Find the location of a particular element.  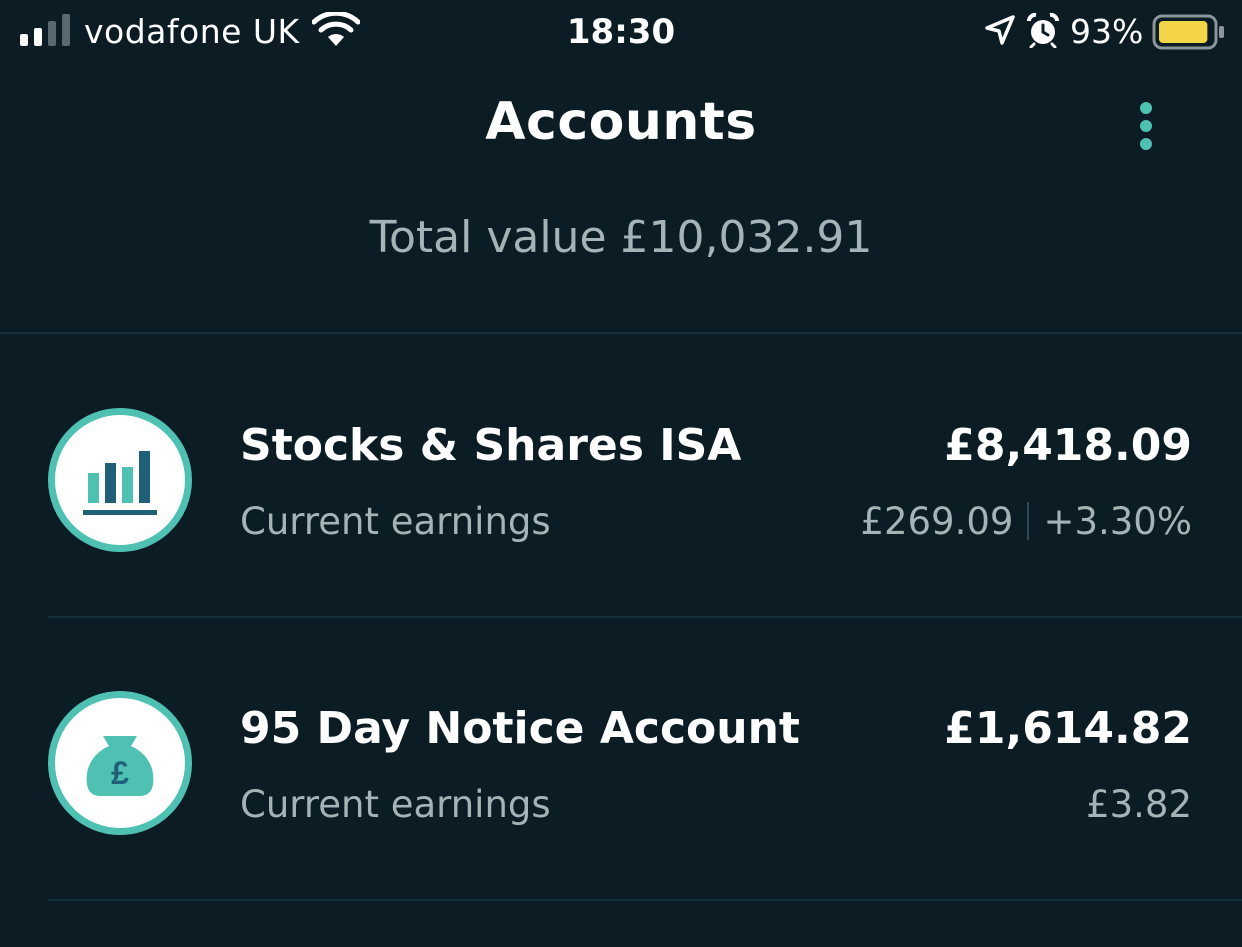

account-value: £8,418.09 is located at coordinates (1068, 445).